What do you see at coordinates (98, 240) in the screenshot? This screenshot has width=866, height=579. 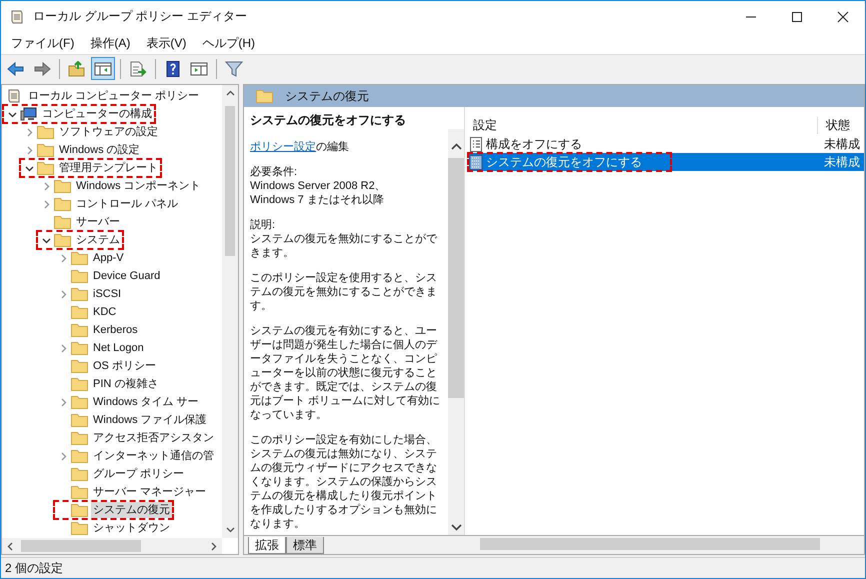 I see `tree-item: システム` at bounding box center [98, 240].